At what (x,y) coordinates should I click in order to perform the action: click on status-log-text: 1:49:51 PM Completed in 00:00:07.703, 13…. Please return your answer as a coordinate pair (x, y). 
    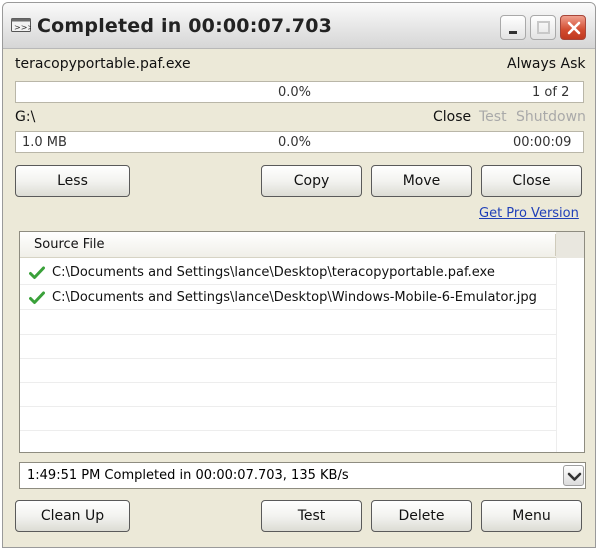
    Looking at the image, I should click on (188, 475).